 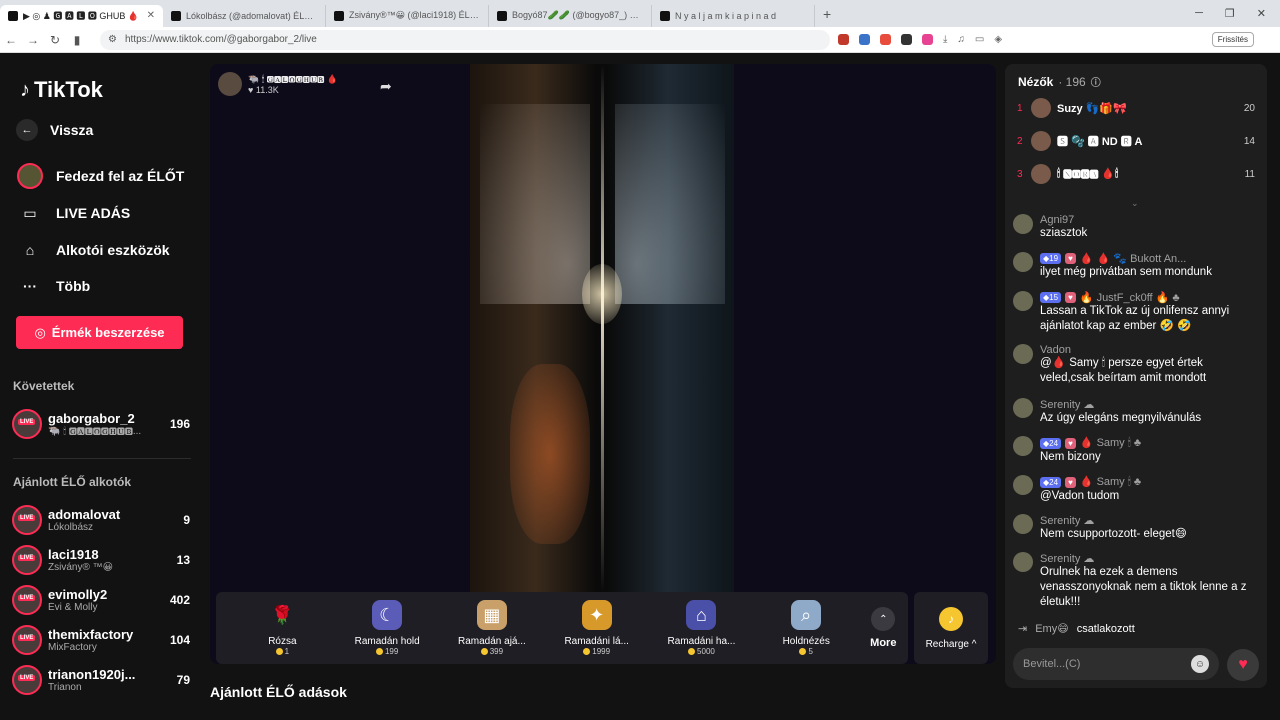 What do you see at coordinates (1110, 482) in the screenshot?
I see `username-text: 🩸 Samy 🕯 ♣` at bounding box center [1110, 482].